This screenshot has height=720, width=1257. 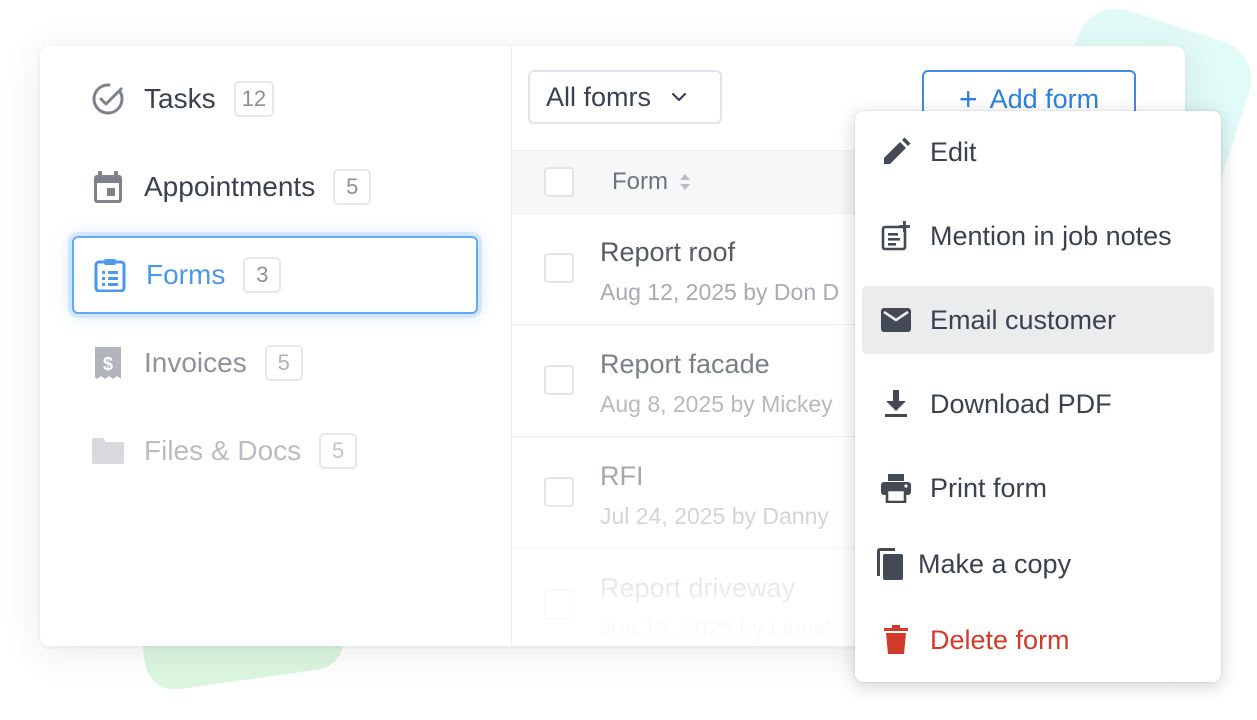 What do you see at coordinates (223, 450) in the screenshot?
I see `sidebar-item-label: Files & Docs` at bounding box center [223, 450].